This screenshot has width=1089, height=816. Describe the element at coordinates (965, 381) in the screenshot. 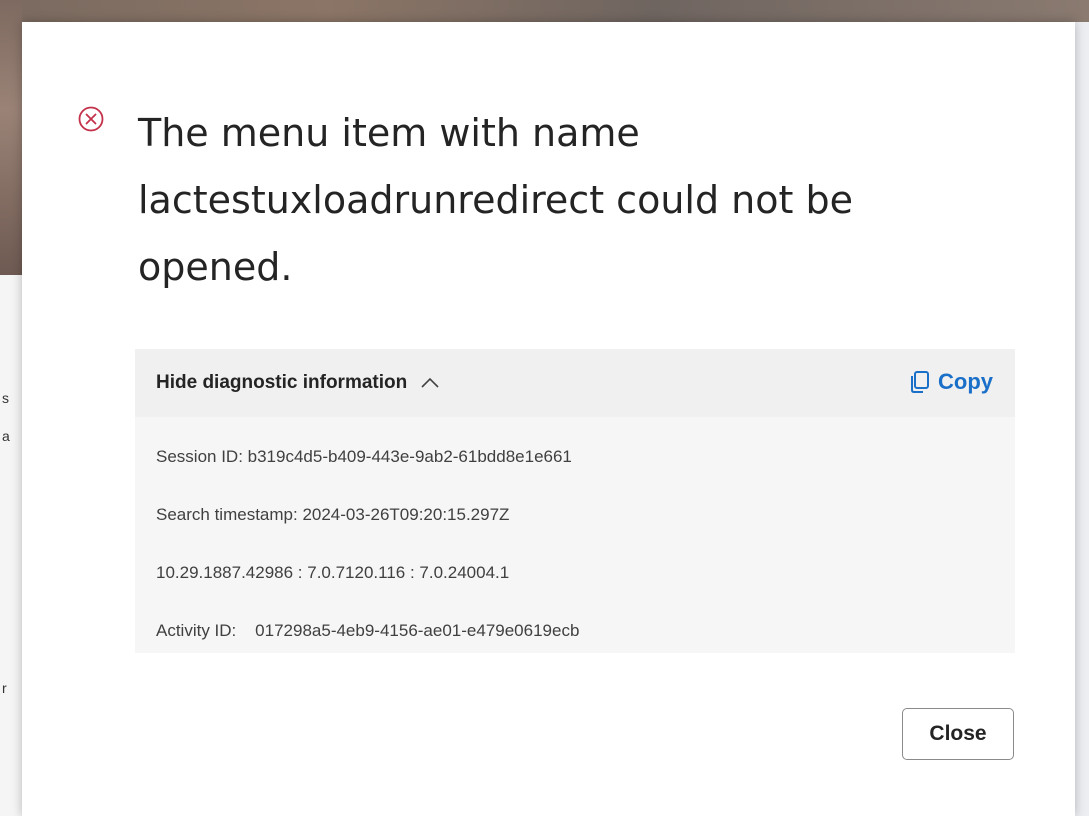

I see `copy-label: Copy` at that location.